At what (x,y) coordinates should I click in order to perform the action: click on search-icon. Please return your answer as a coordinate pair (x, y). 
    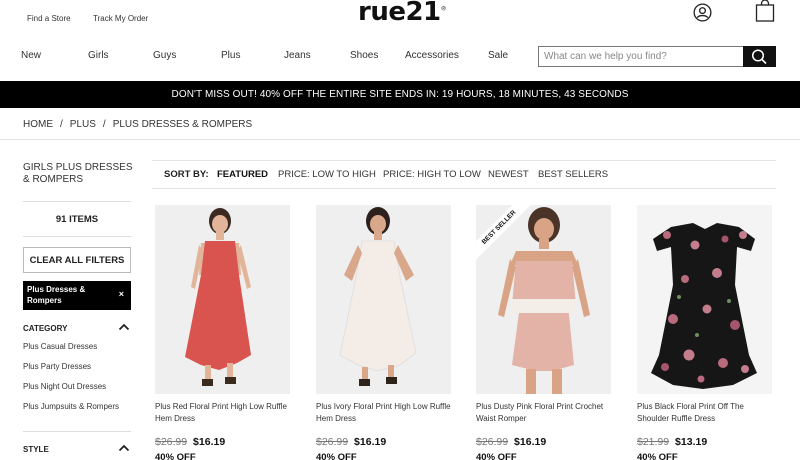
    Looking at the image, I should click on (759, 57).